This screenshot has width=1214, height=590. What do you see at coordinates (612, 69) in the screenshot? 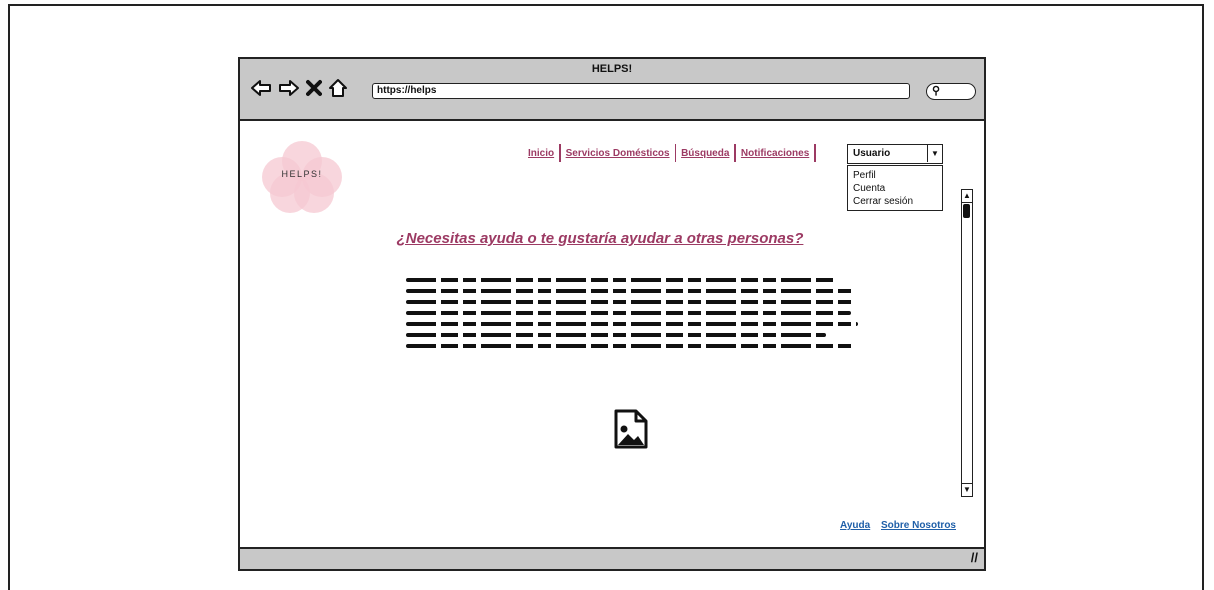
I see `window-title: HELPS!` at bounding box center [612, 69].